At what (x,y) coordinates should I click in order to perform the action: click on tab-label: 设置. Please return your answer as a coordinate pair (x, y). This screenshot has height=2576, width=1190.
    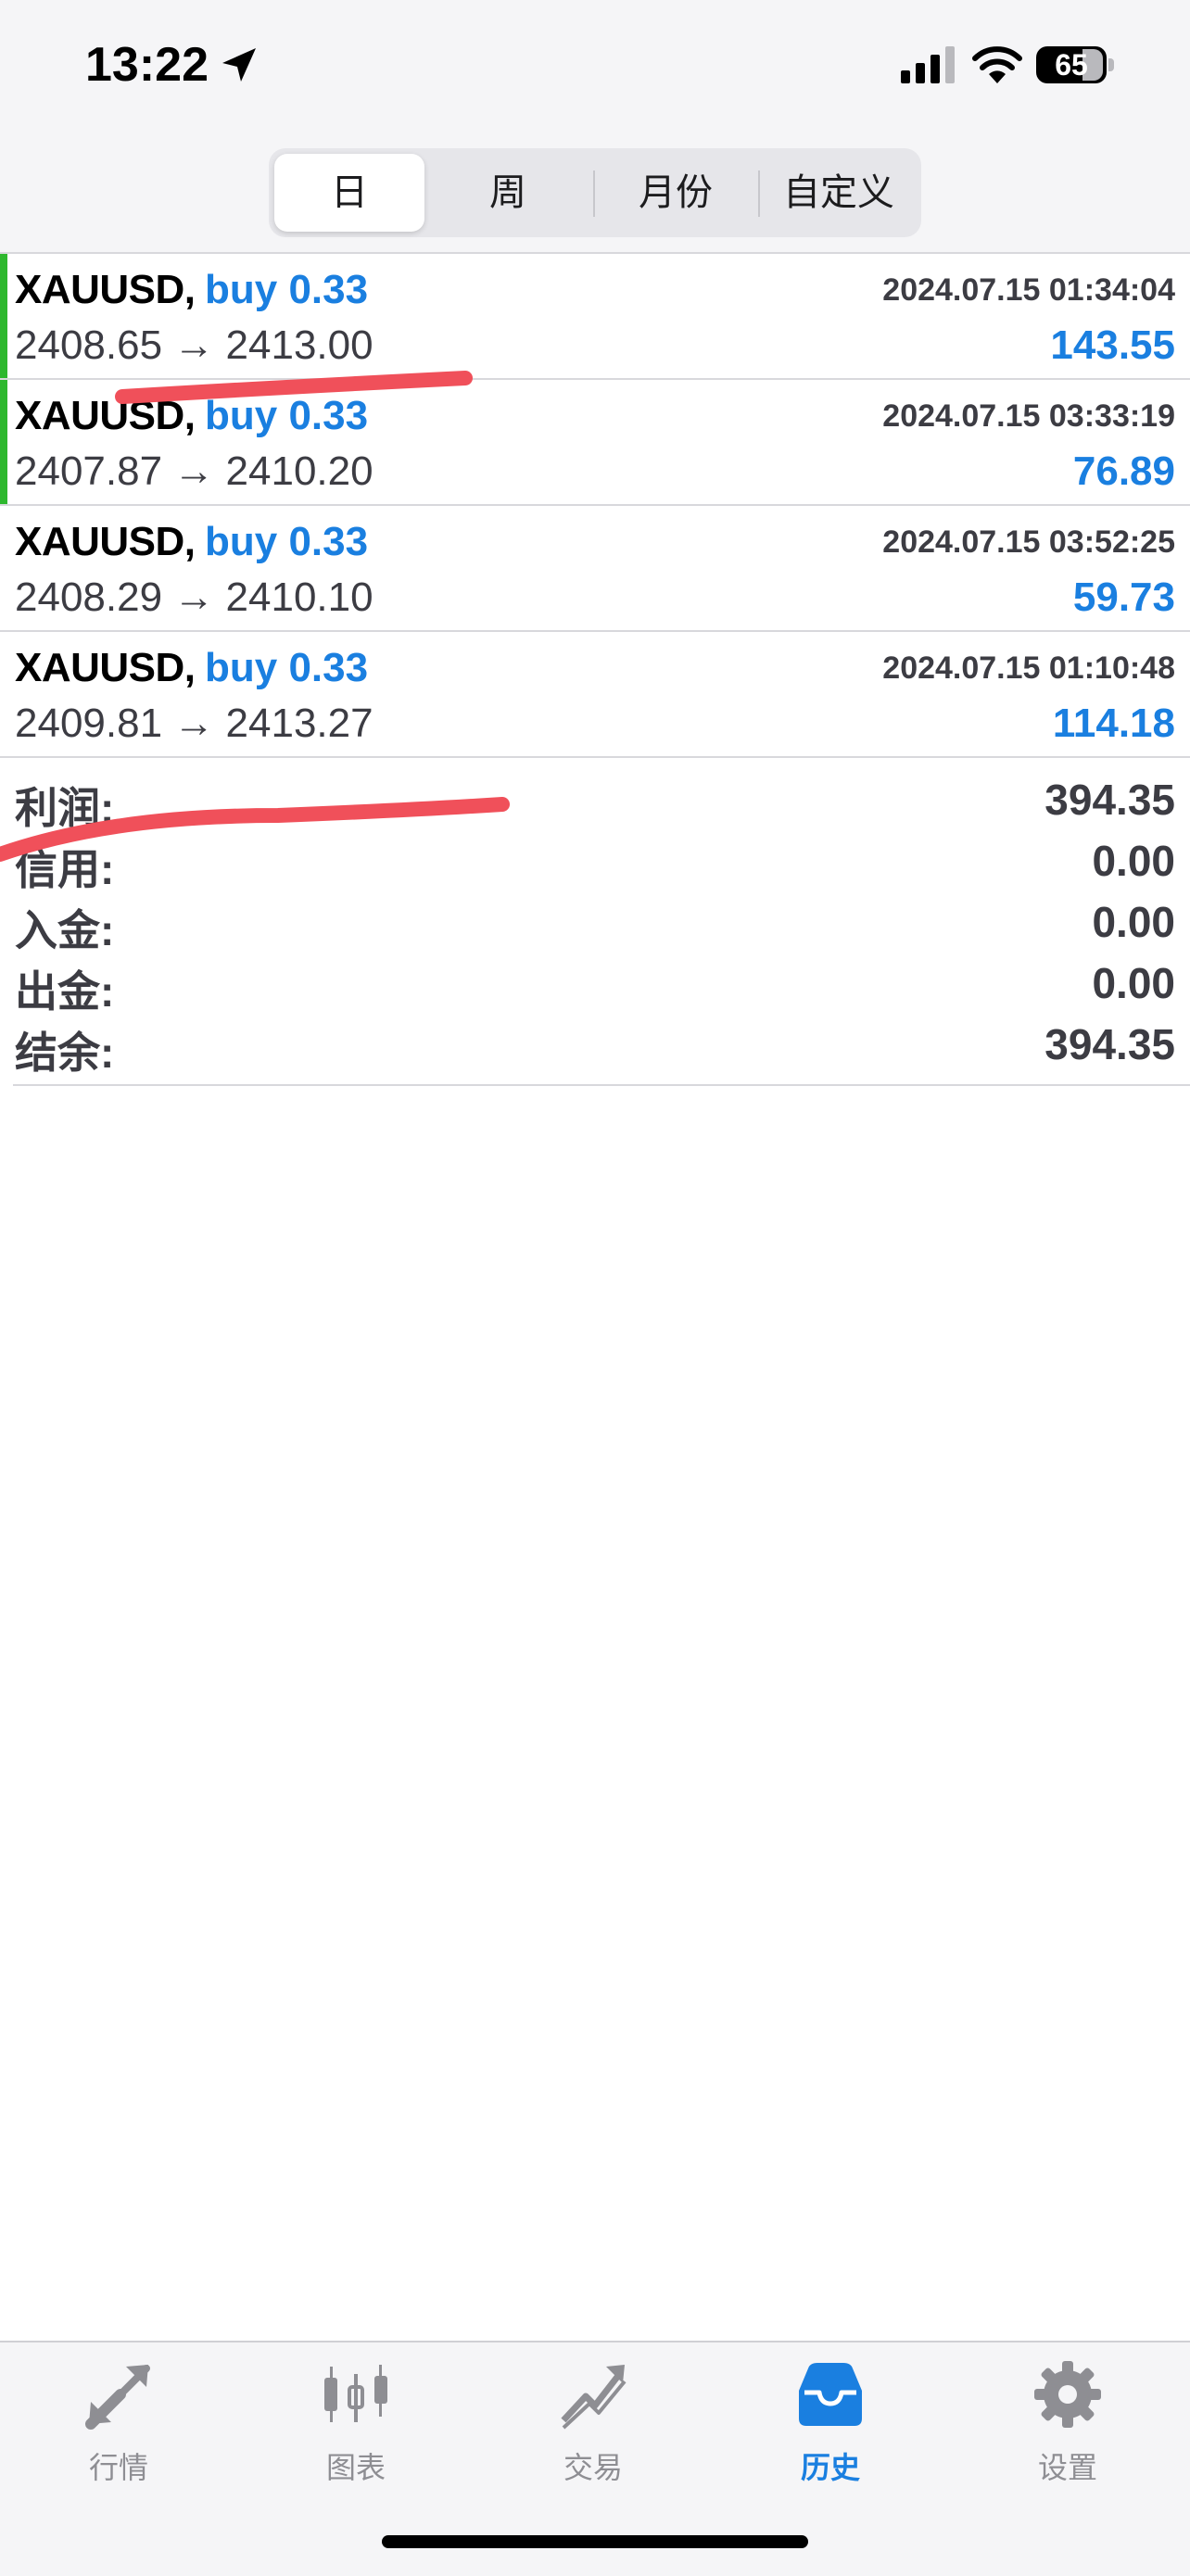
    Looking at the image, I should click on (1067, 2468).